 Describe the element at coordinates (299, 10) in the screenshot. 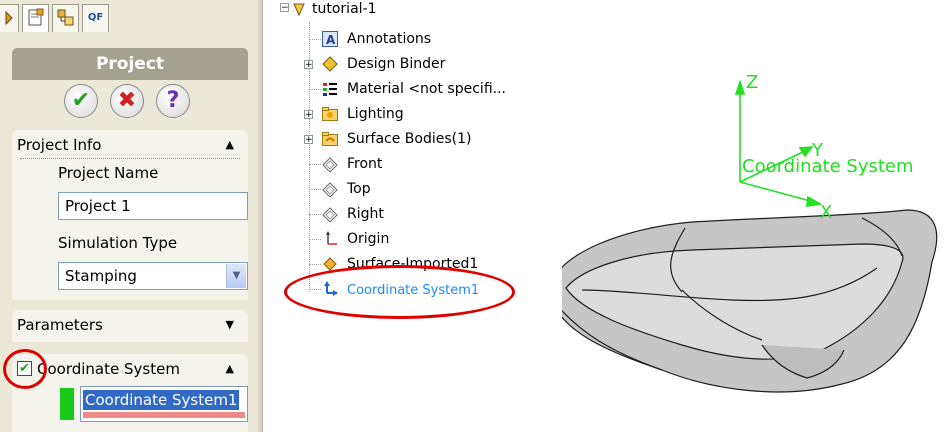

I see `part-icon` at that location.